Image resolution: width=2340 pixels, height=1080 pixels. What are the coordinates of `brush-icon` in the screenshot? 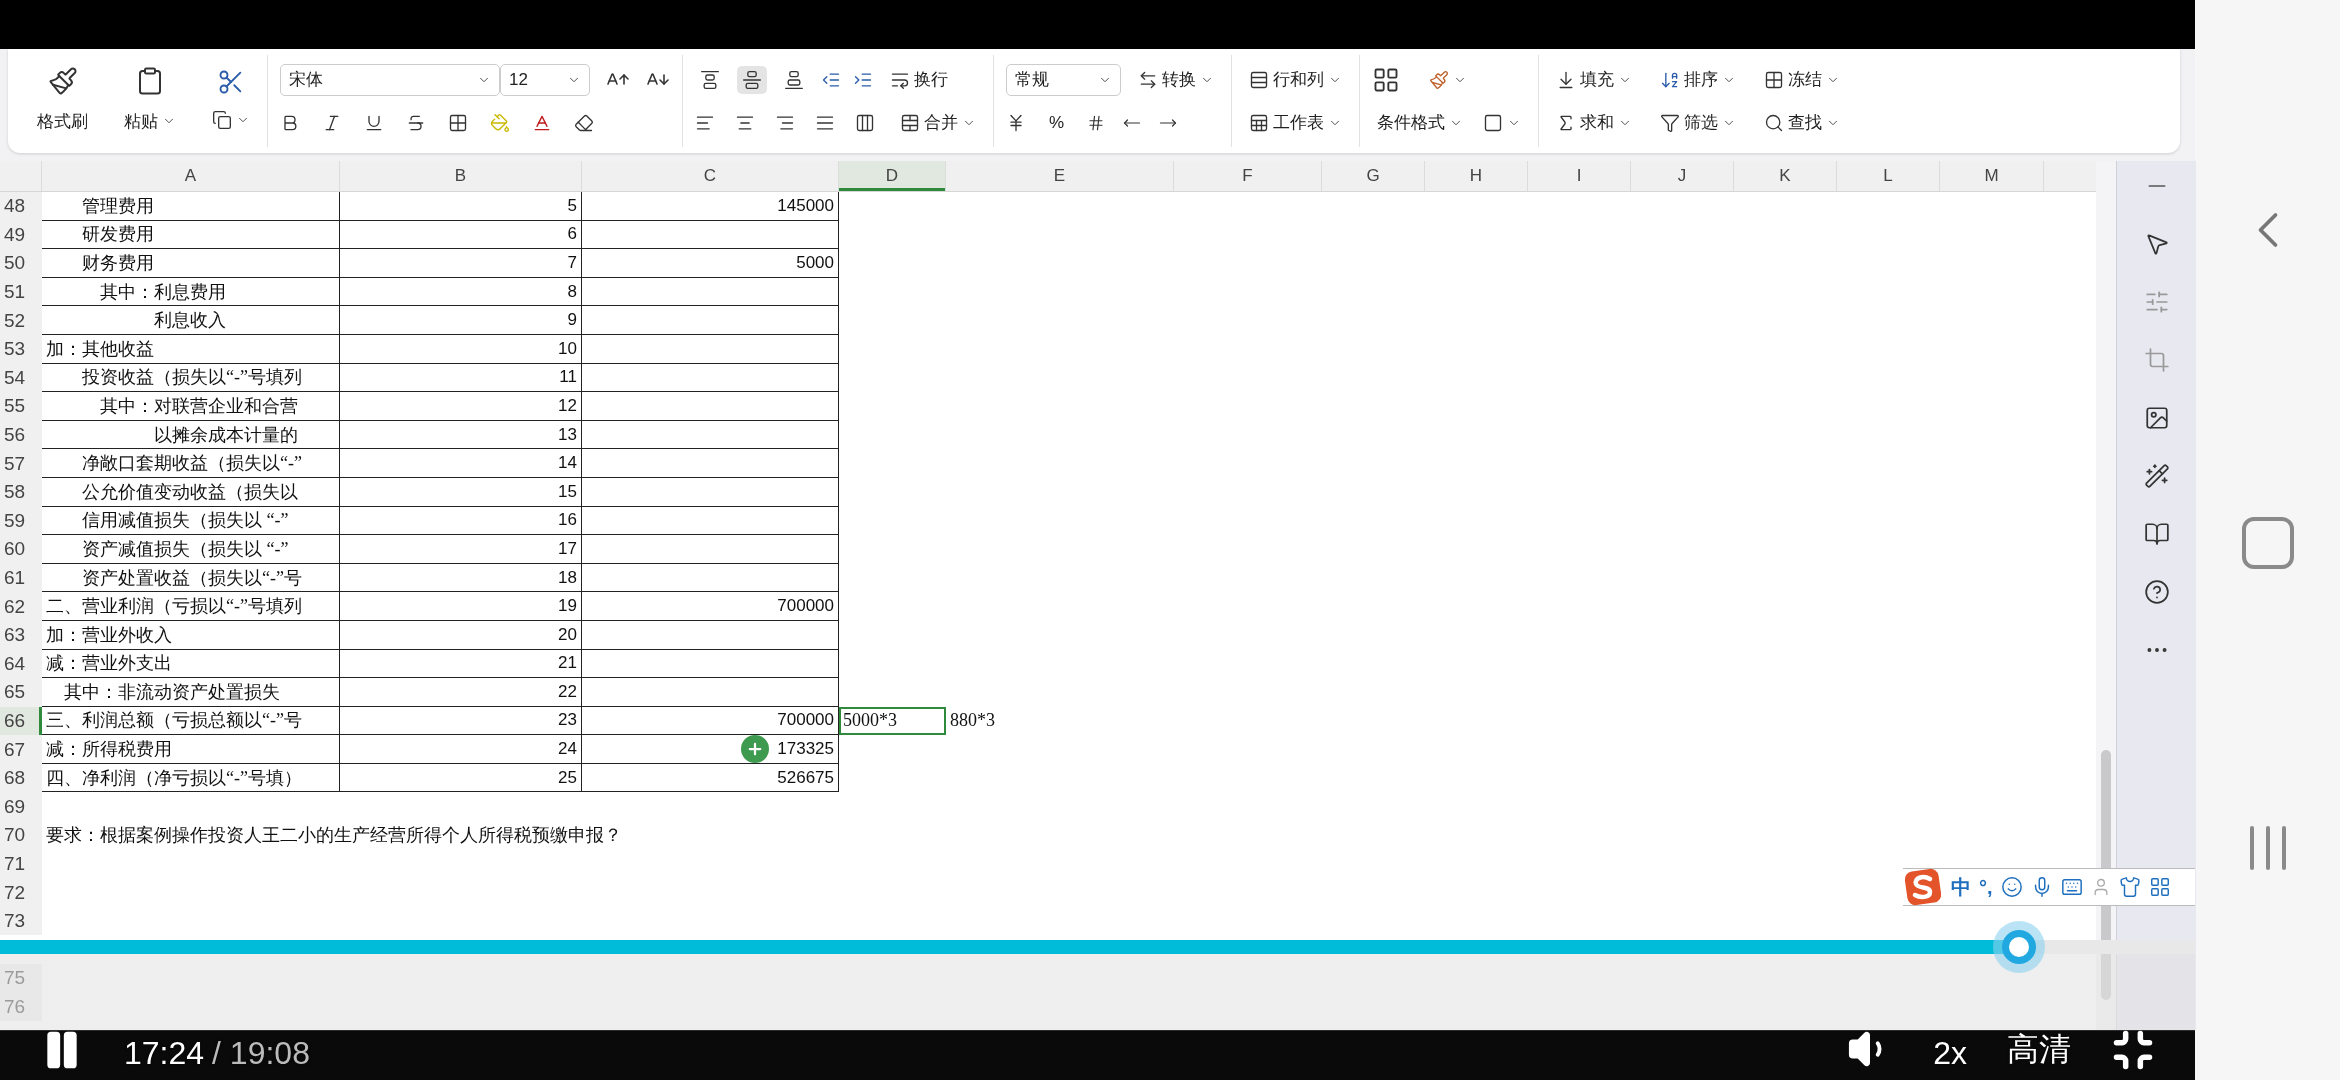 It's located at (62, 80).